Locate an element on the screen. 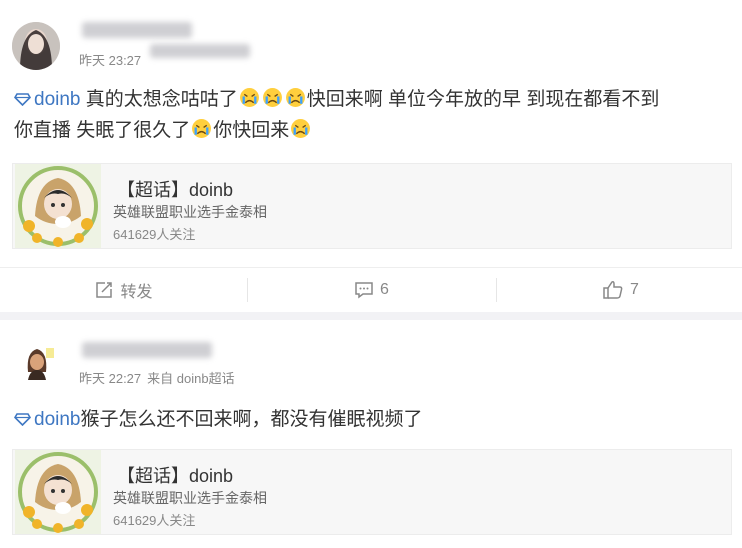 This screenshot has height=548, width=742. post-meta: 昨天 22:27 来自 doinb超话 is located at coordinates (160, 377).